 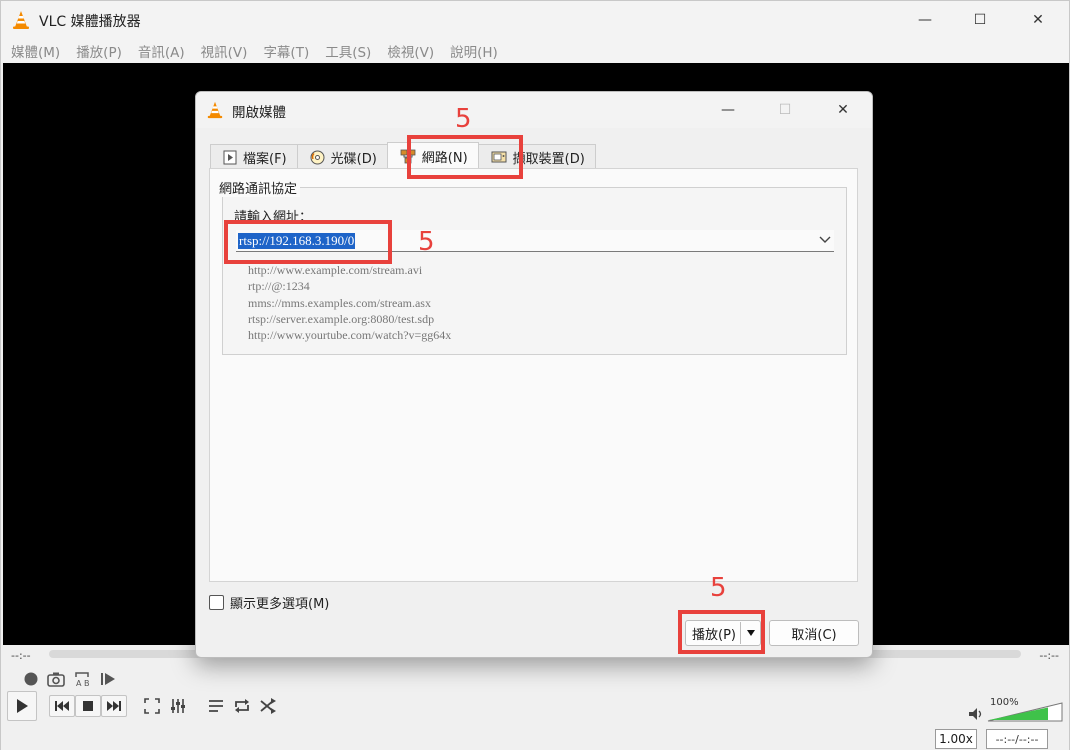 What do you see at coordinates (474, 51) in the screenshot?
I see `menu-help: 說明(H)` at bounding box center [474, 51].